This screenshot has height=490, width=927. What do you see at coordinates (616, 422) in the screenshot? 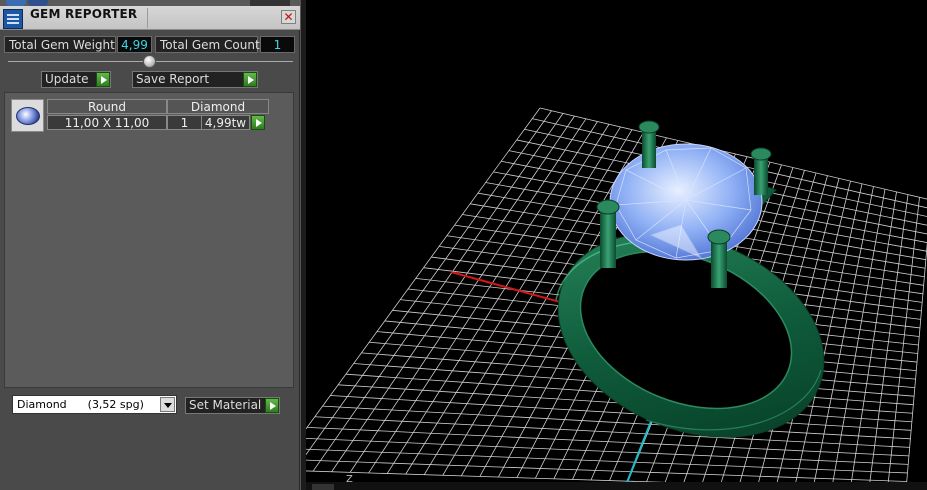
I see `grid-line` at bounding box center [616, 422].